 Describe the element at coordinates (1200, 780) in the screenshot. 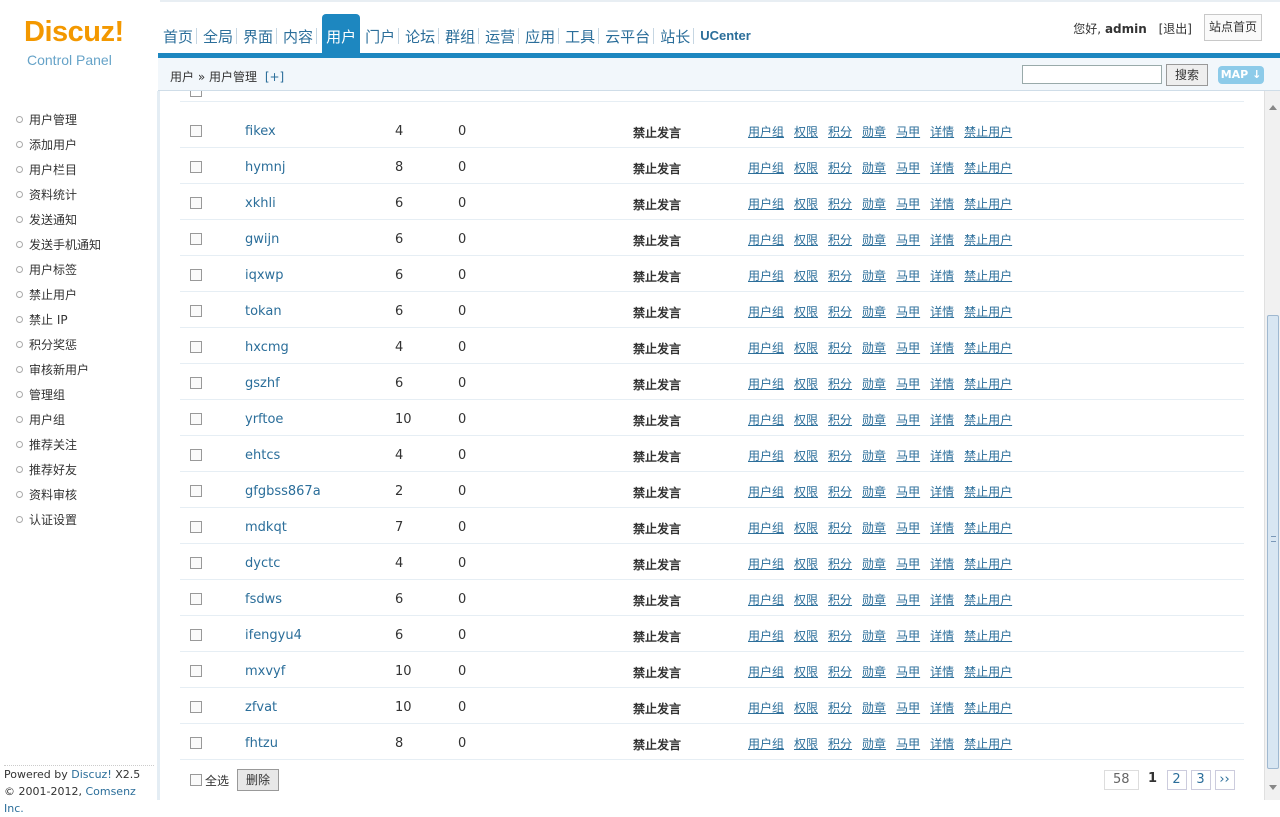

I see `pager-page-3: 3` at that location.